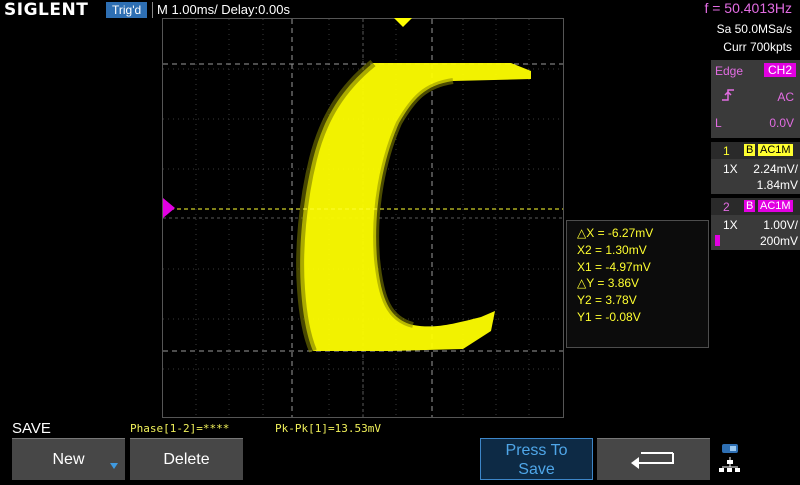 The height and width of the screenshot is (485, 800). Describe the element at coordinates (717, 240) in the screenshot. I see `channel-2-color-marker` at that location.